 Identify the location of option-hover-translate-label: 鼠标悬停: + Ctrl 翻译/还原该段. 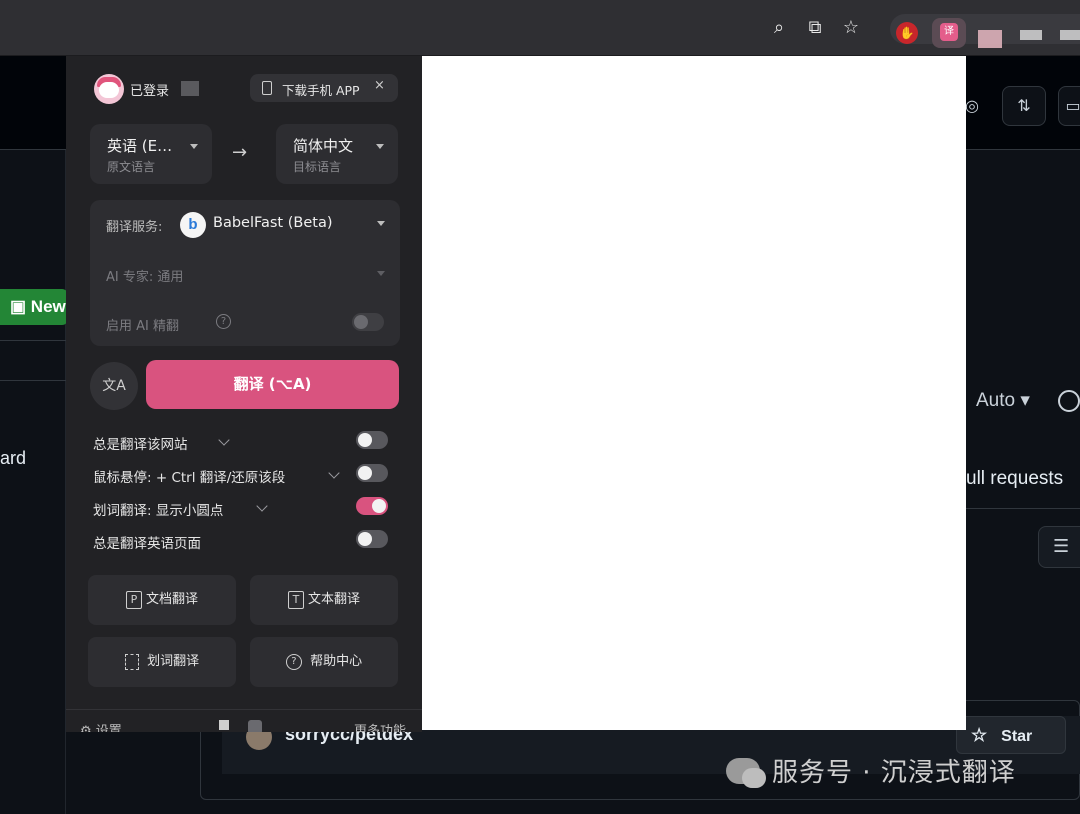
(189, 478).